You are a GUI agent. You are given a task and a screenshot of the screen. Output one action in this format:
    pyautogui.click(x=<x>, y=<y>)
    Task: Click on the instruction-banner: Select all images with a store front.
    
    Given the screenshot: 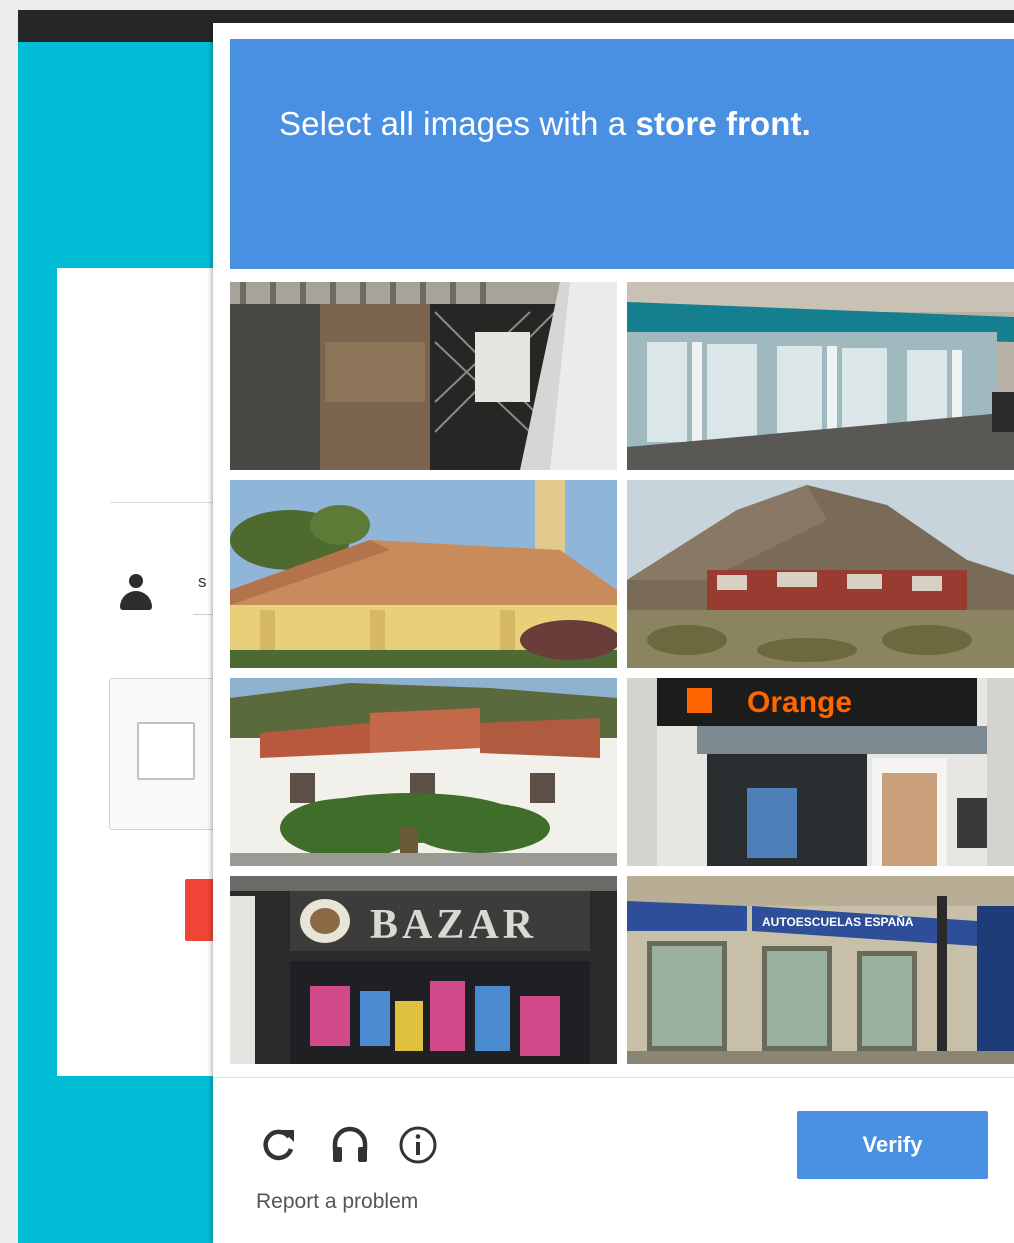 What is the action you would take?
    pyautogui.click(x=622, y=154)
    